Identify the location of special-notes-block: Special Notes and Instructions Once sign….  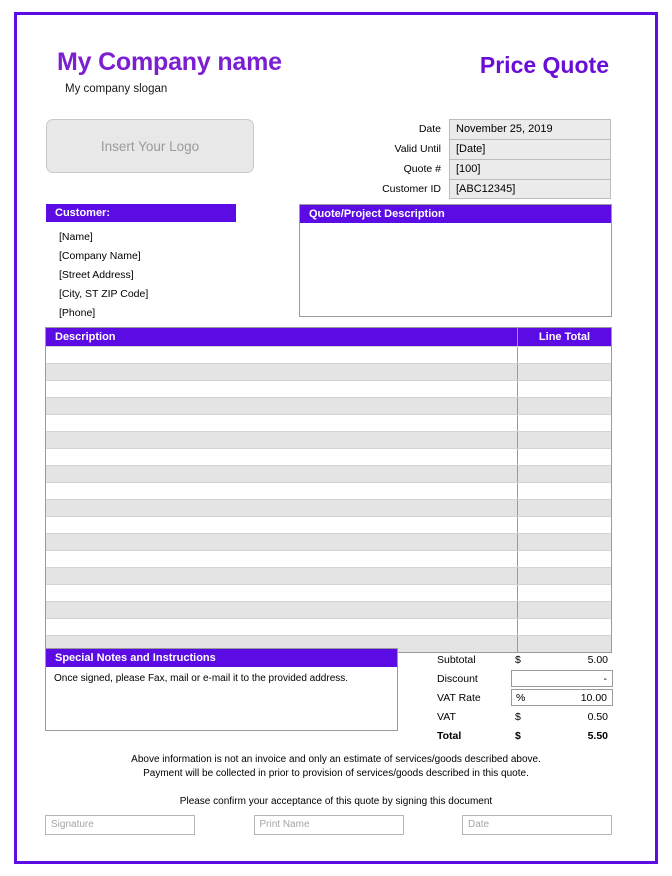
(221, 689).